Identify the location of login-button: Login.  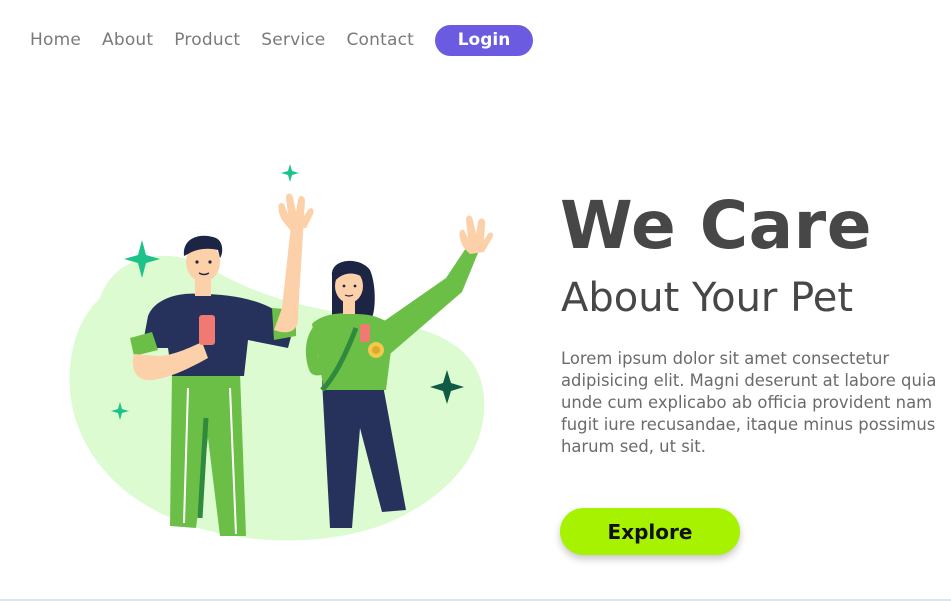
(484, 40).